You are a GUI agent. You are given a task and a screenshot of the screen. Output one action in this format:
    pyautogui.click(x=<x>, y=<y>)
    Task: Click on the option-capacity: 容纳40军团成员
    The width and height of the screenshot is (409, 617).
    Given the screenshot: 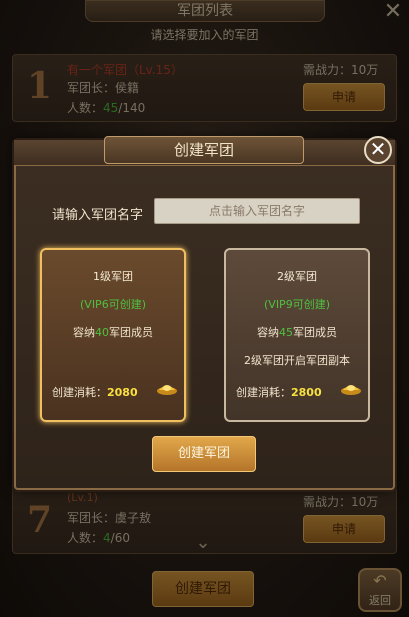 What is the action you would take?
    pyautogui.click(x=113, y=332)
    